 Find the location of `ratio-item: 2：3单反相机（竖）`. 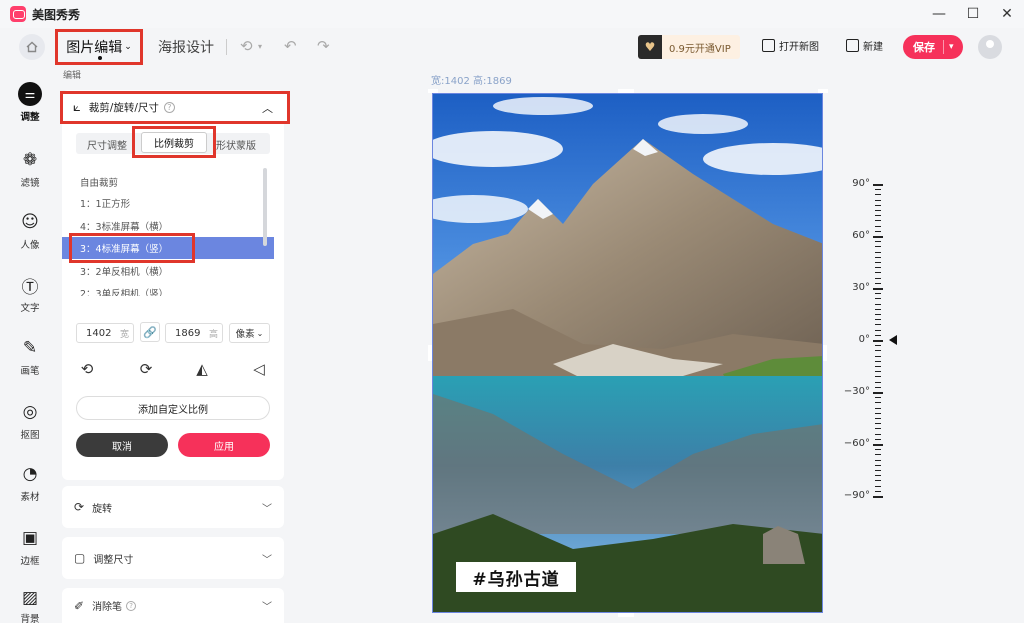

ratio-item: 2：3单反相机（竖） is located at coordinates (168, 289).